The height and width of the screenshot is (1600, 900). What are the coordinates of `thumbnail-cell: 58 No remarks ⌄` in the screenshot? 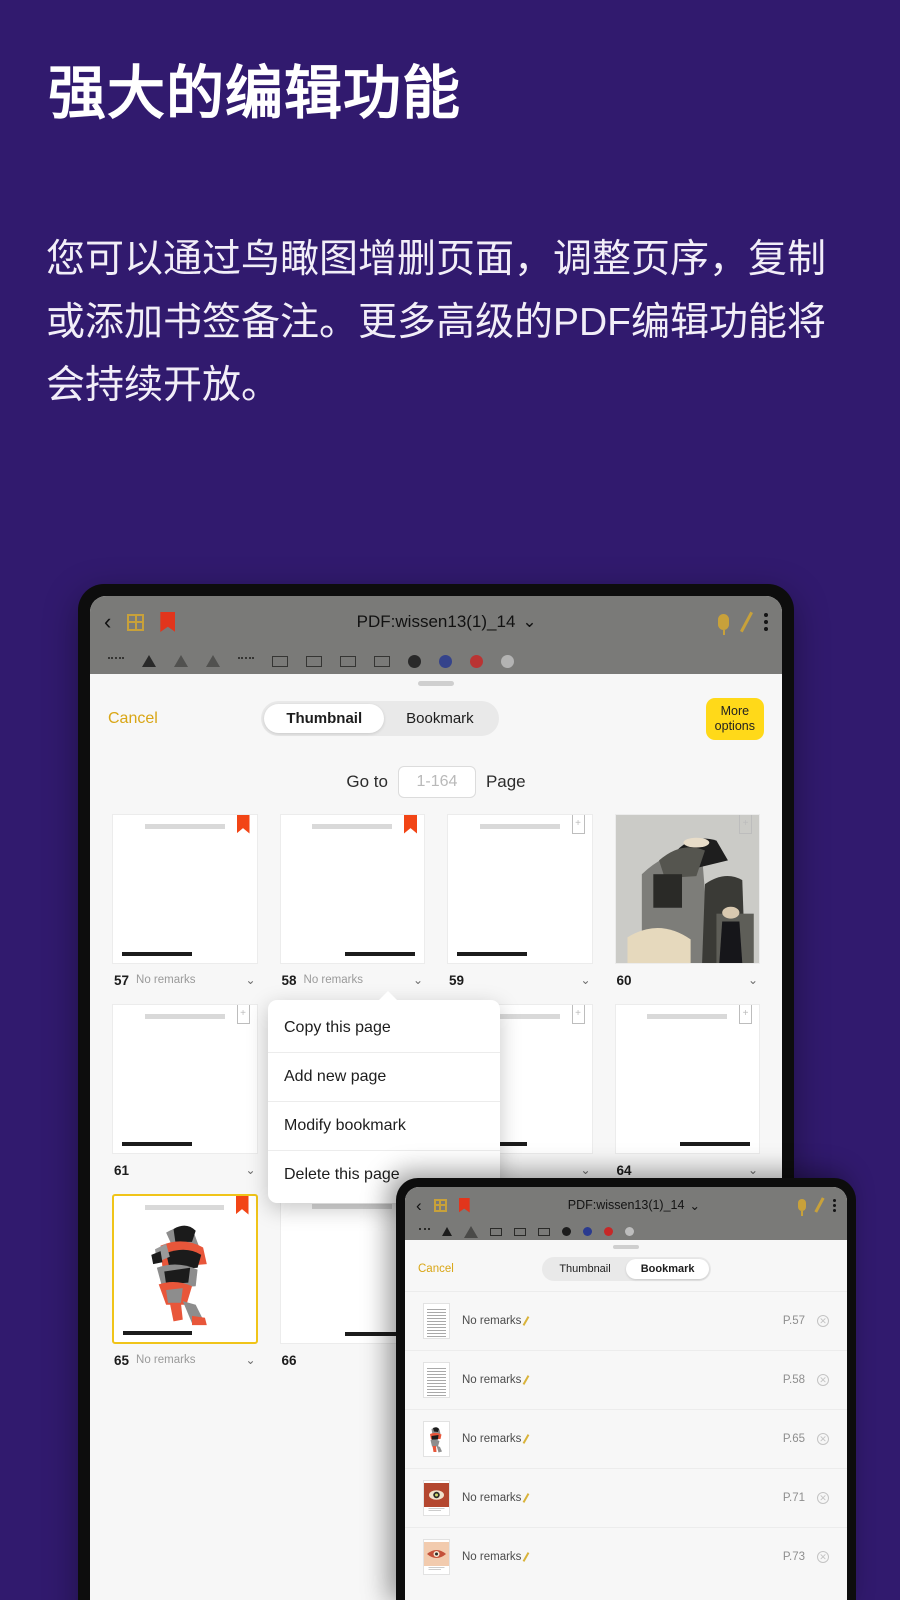 It's located at (352, 908).